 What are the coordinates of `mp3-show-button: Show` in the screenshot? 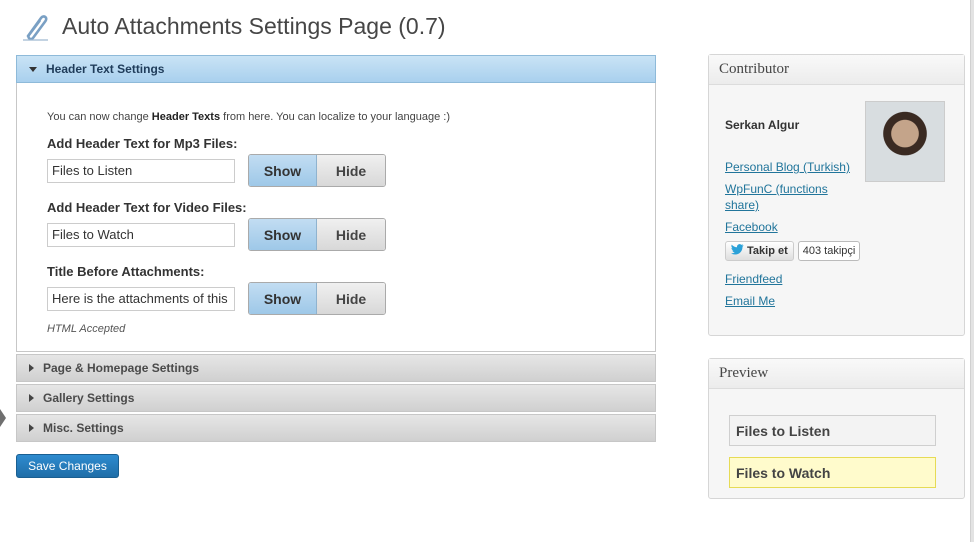 It's located at (283, 170).